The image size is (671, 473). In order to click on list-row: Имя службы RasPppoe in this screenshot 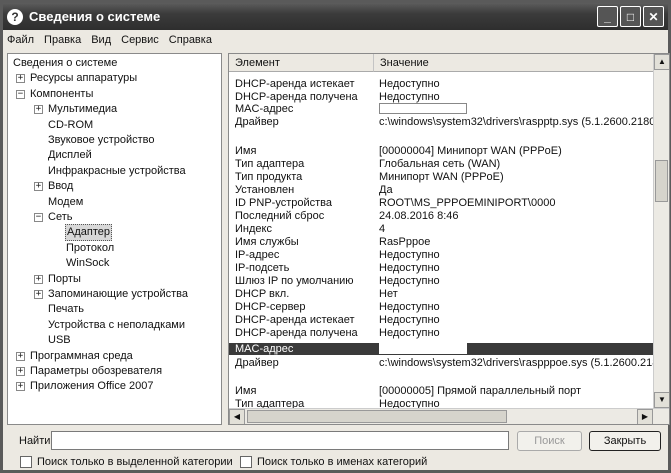, I will do `click(441, 242)`.